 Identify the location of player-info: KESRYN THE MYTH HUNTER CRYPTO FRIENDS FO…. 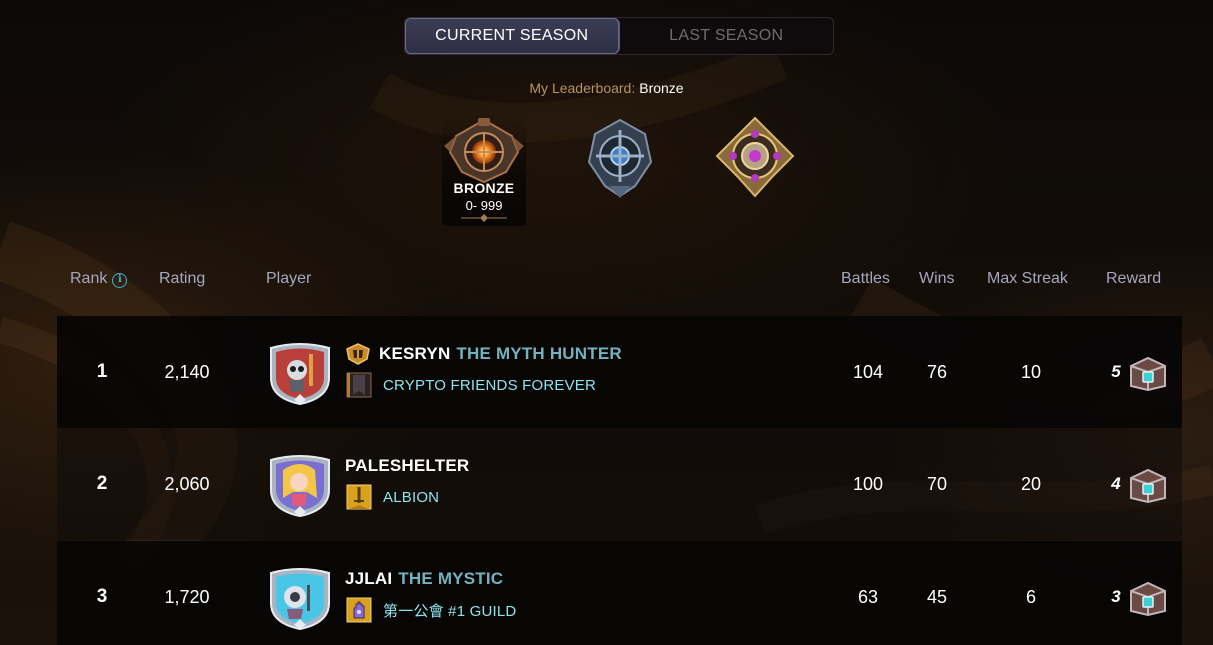
(483, 371).